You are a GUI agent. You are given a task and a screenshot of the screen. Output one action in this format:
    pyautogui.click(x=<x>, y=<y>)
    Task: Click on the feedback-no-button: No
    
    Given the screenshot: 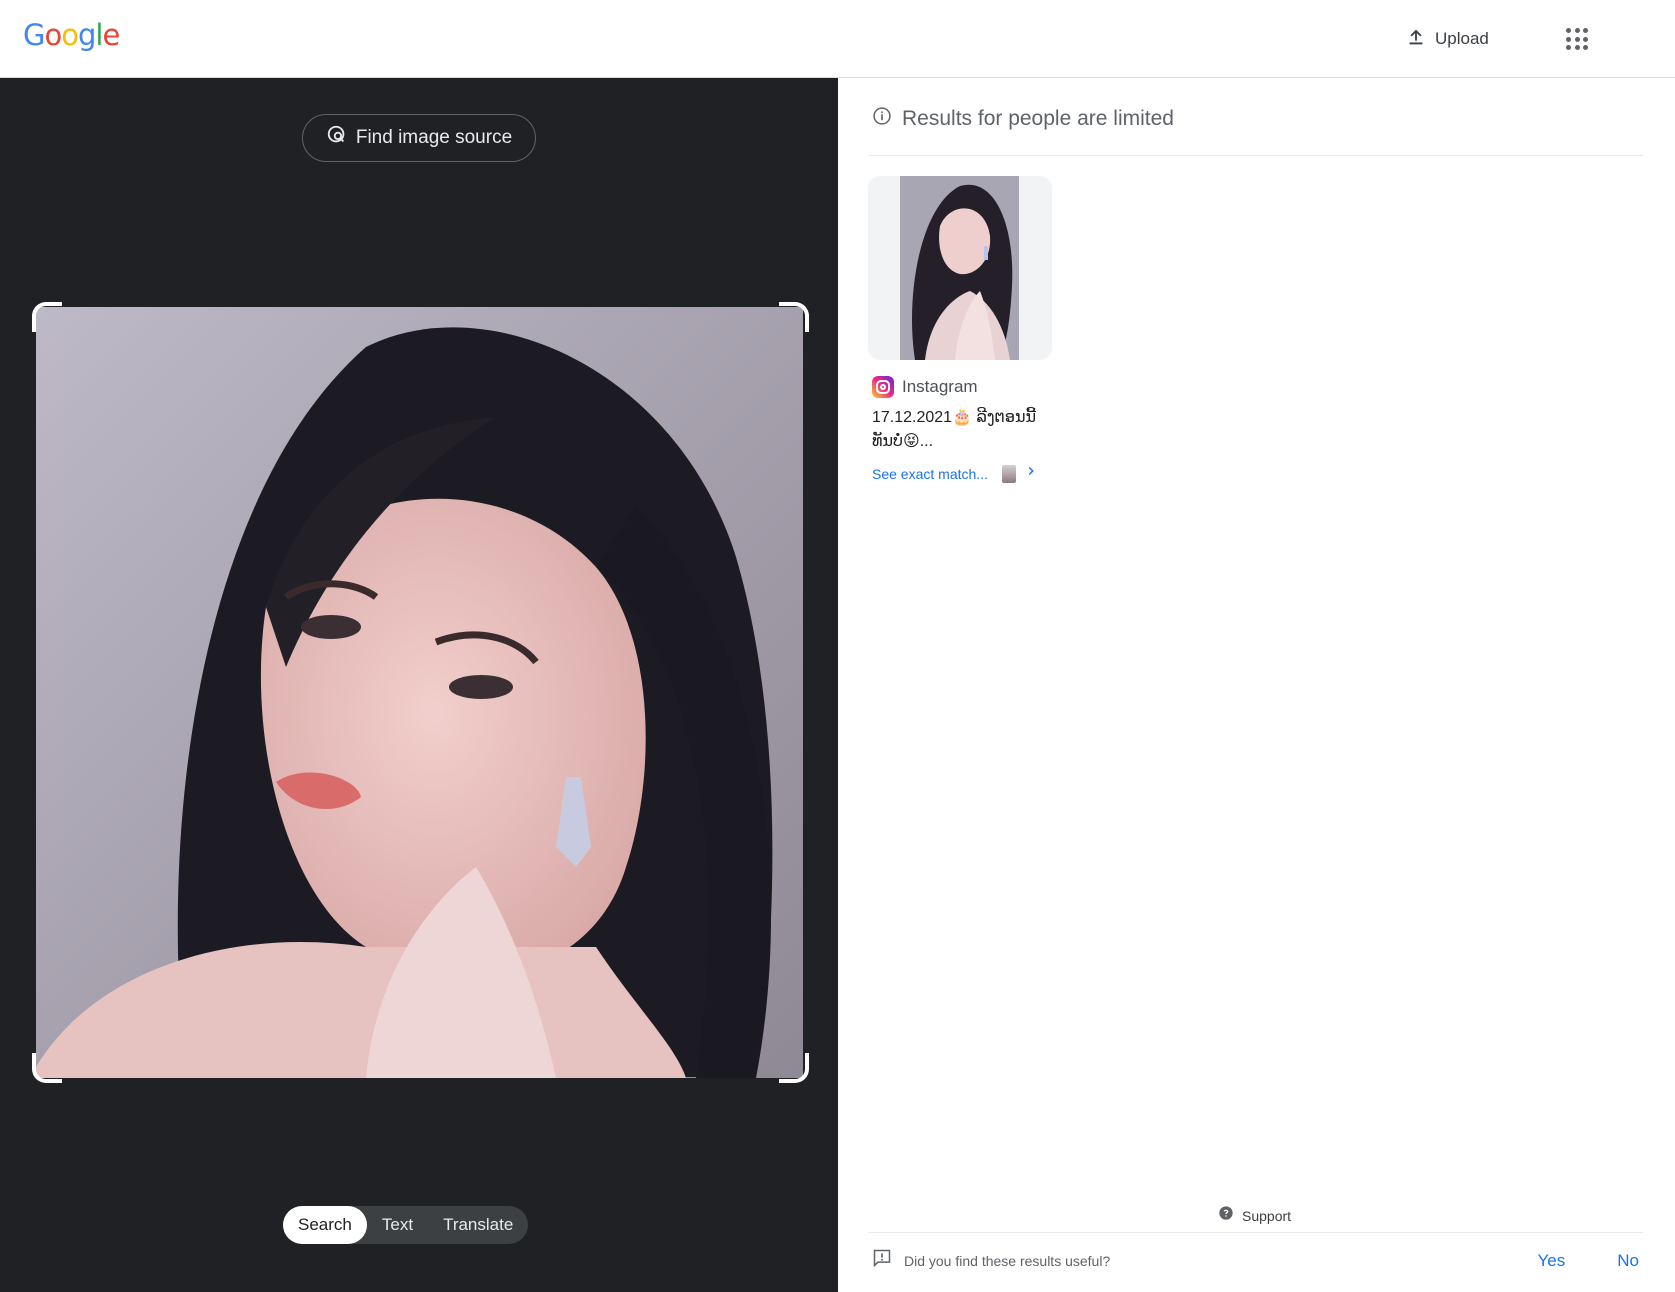 What is the action you would take?
    pyautogui.click(x=1628, y=1261)
    